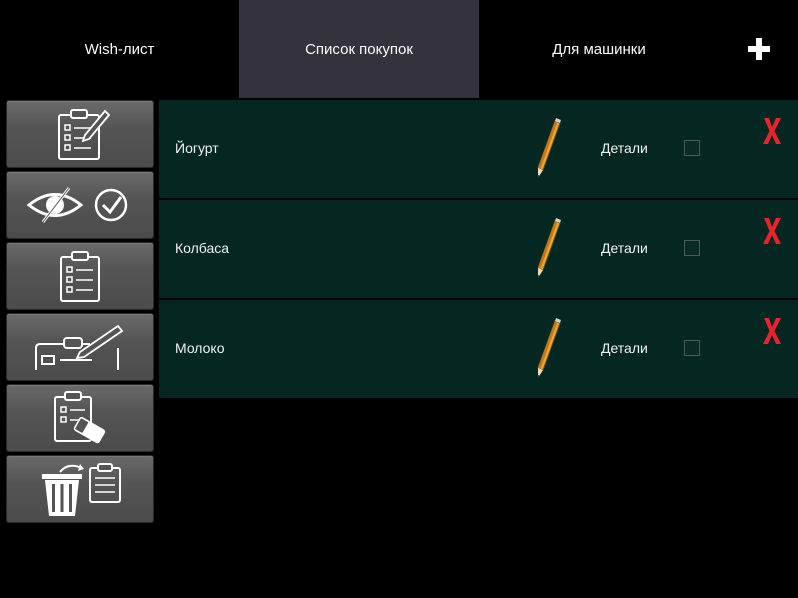 The height and width of the screenshot is (598, 798). I want to click on checklist-button, so click(80, 276).